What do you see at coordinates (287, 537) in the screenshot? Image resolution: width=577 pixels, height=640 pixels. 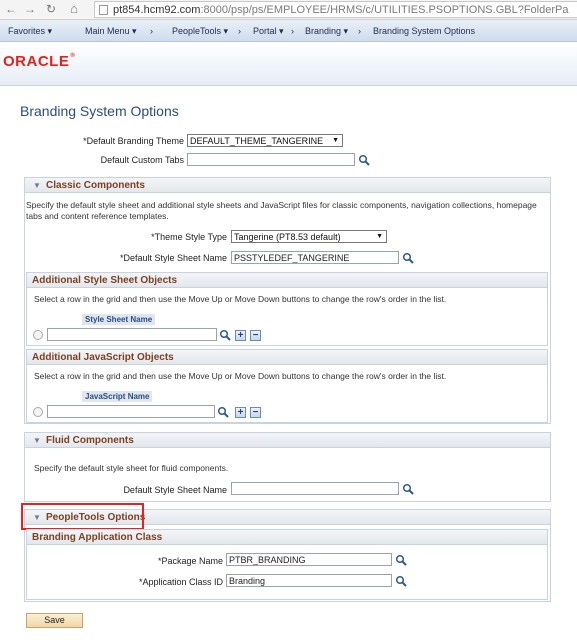 I see `branding-app-class-header: Branding Application Class` at bounding box center [287, 537].